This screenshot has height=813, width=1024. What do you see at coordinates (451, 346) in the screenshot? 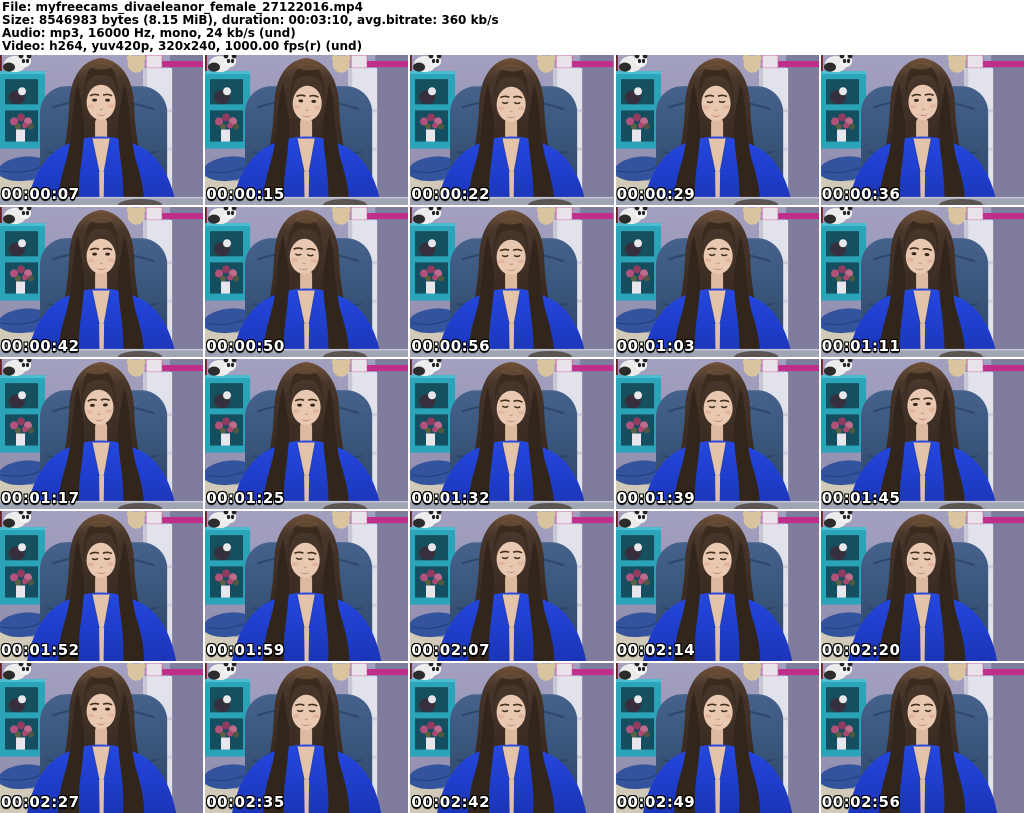
I see `thumbnail-timestamp: 00:00:56` at bounding box center [451, 346].